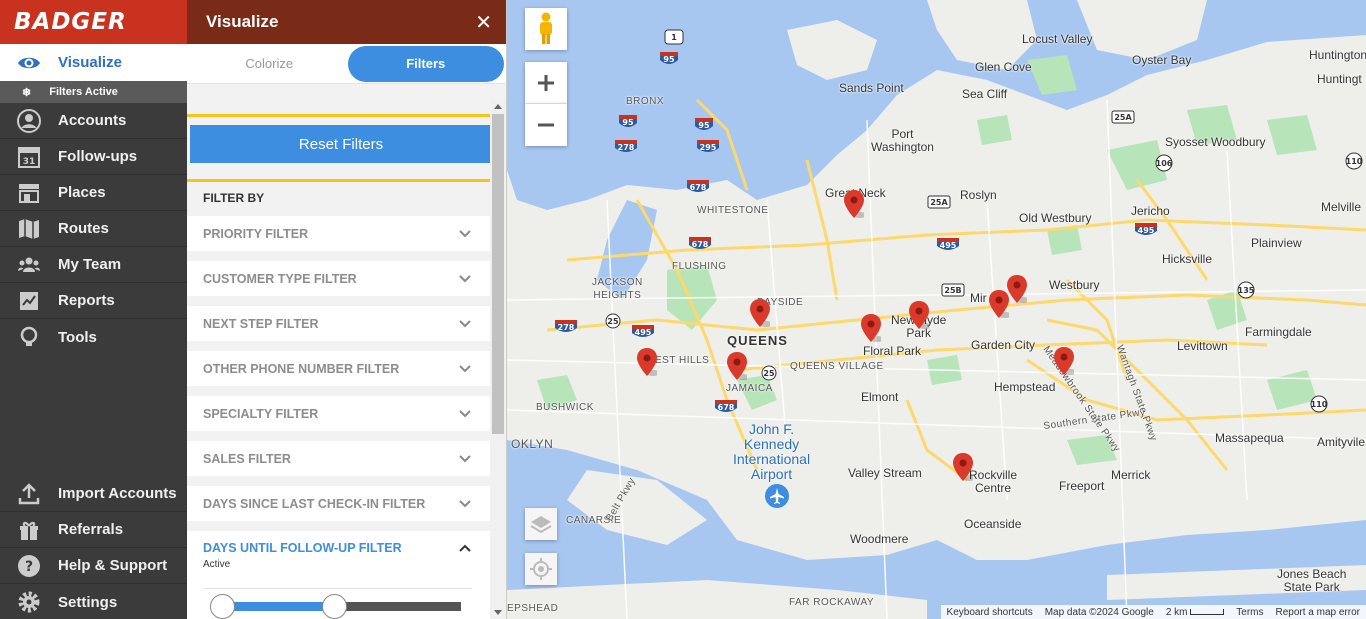 The width and height of the screenshot is (1366, 619). Describe the element at coordinates (498, 274) in the screenshot. I see `scroll-thumb` at that location.